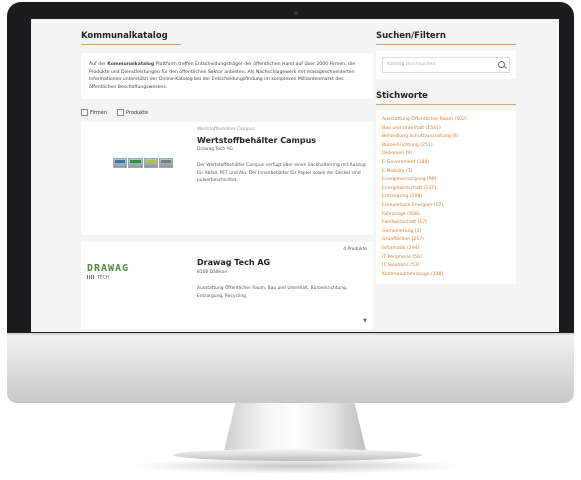 This screenshot has width=581, height=480. What do you see at coordinates (108, 272) in the screenshot?
I see `company-logo: DRAWAG TECH` at bounding box center [108, 272].